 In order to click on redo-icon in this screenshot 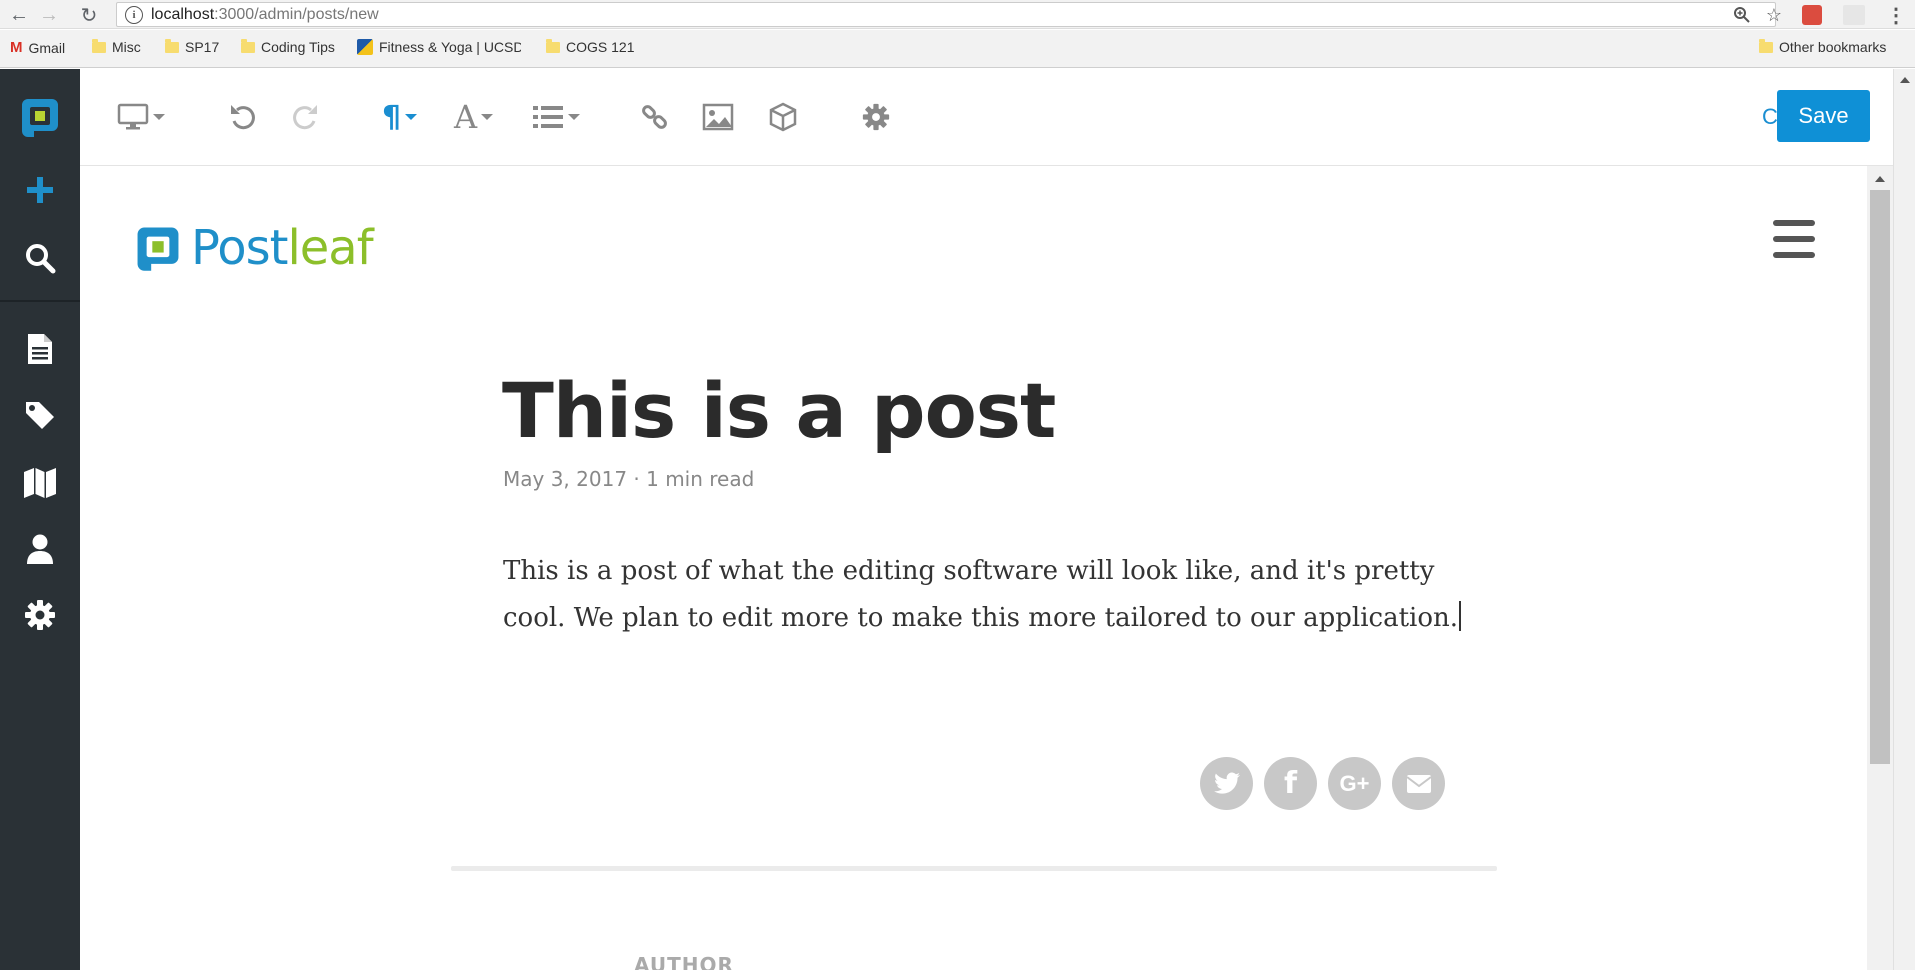, I will do `click(305, 117)`.